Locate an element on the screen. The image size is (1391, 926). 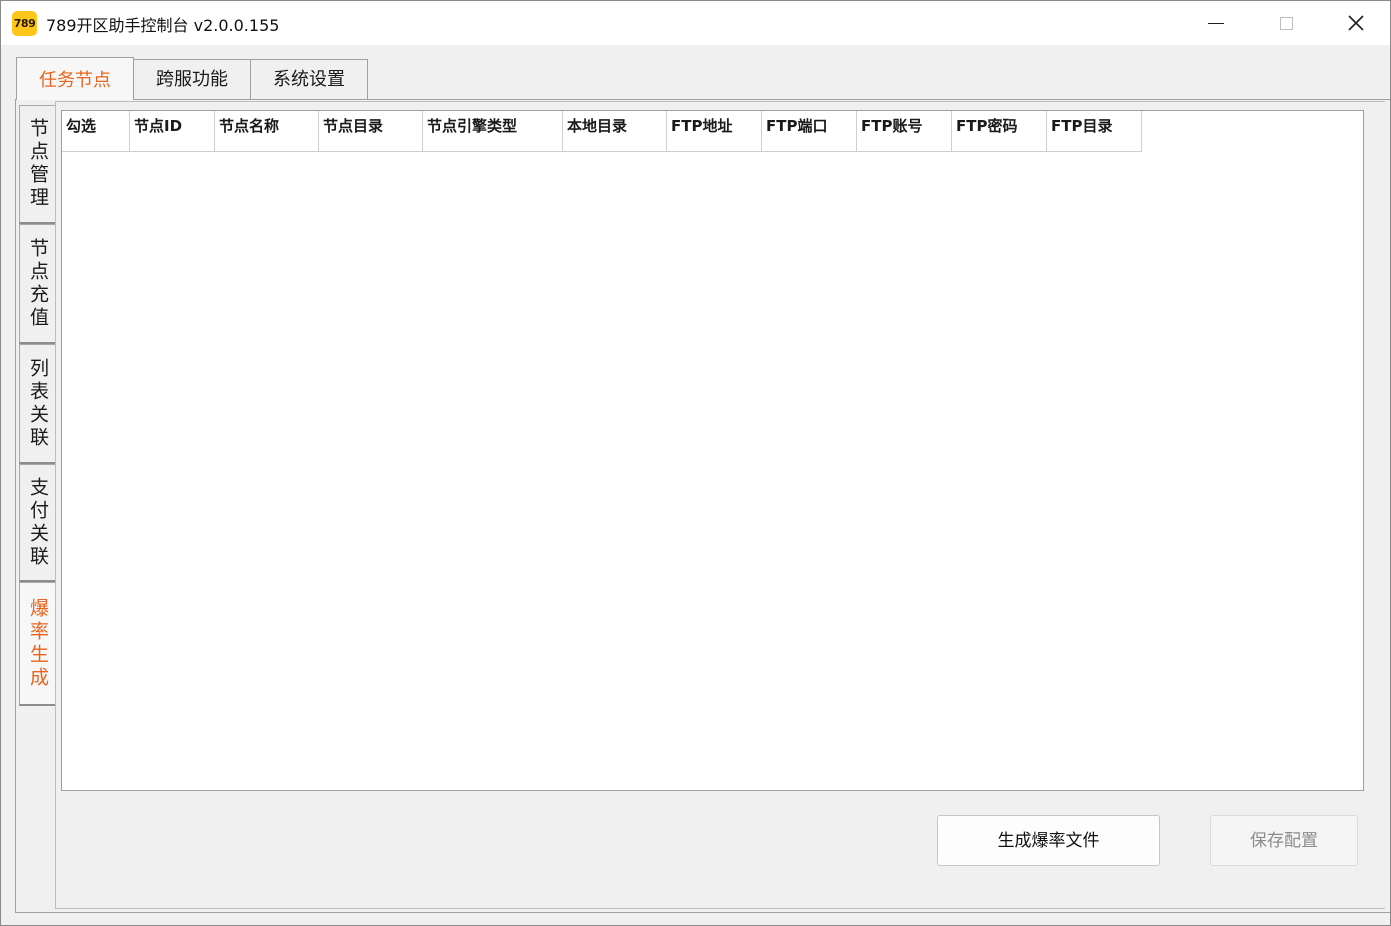
column-header-ftp-directory: FTP目录 is located at coordinates (1094, 131).